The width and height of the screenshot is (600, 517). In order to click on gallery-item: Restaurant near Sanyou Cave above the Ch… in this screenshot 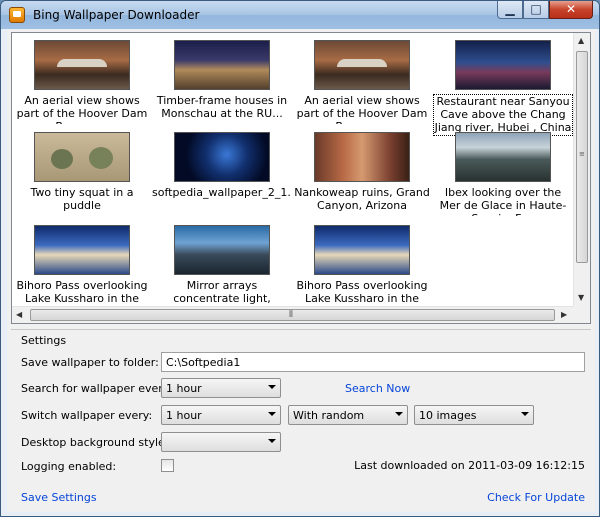, I will do `click(503, 85)`.